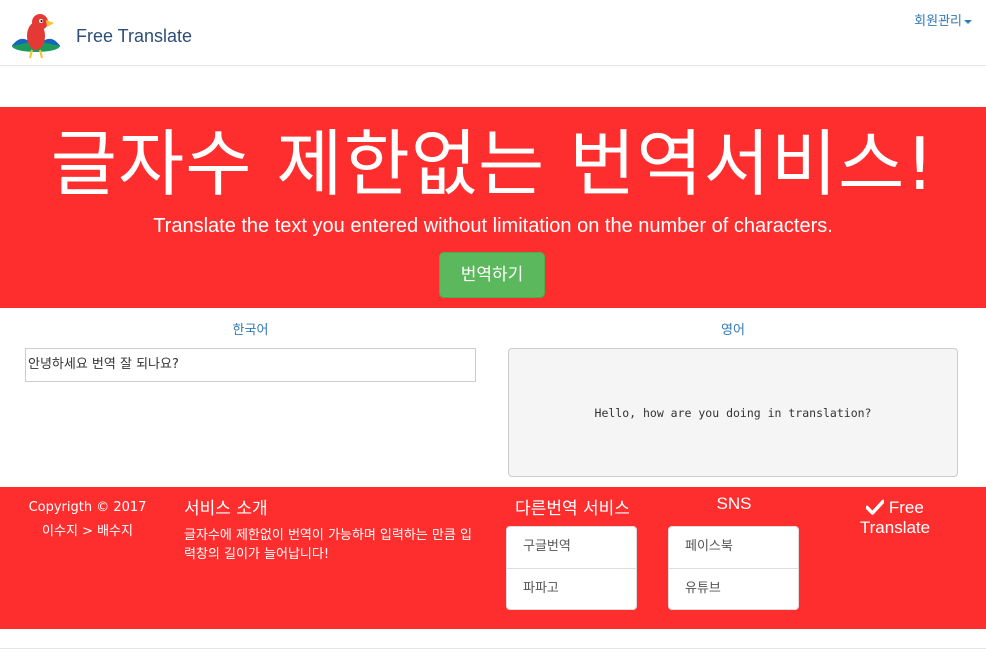  I want to click on footer-brand: Free Translate, so click(895, 518).